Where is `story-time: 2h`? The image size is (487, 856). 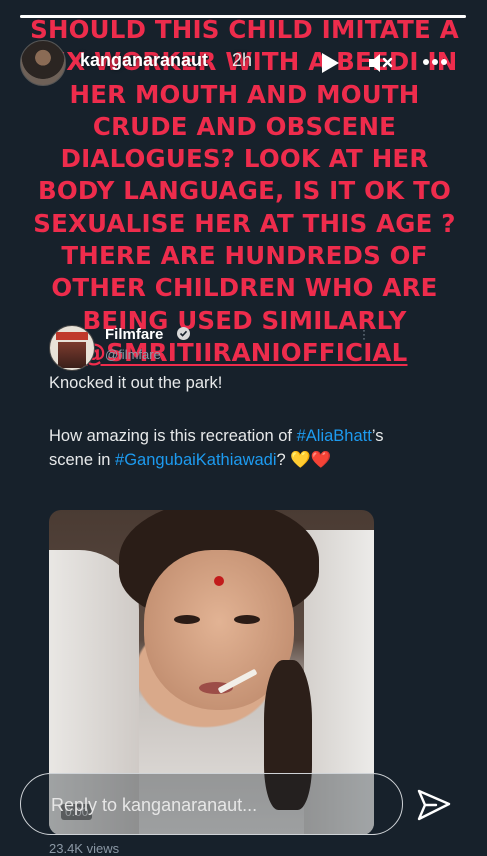 story-time: 2h is located at coordinates (242, 60).